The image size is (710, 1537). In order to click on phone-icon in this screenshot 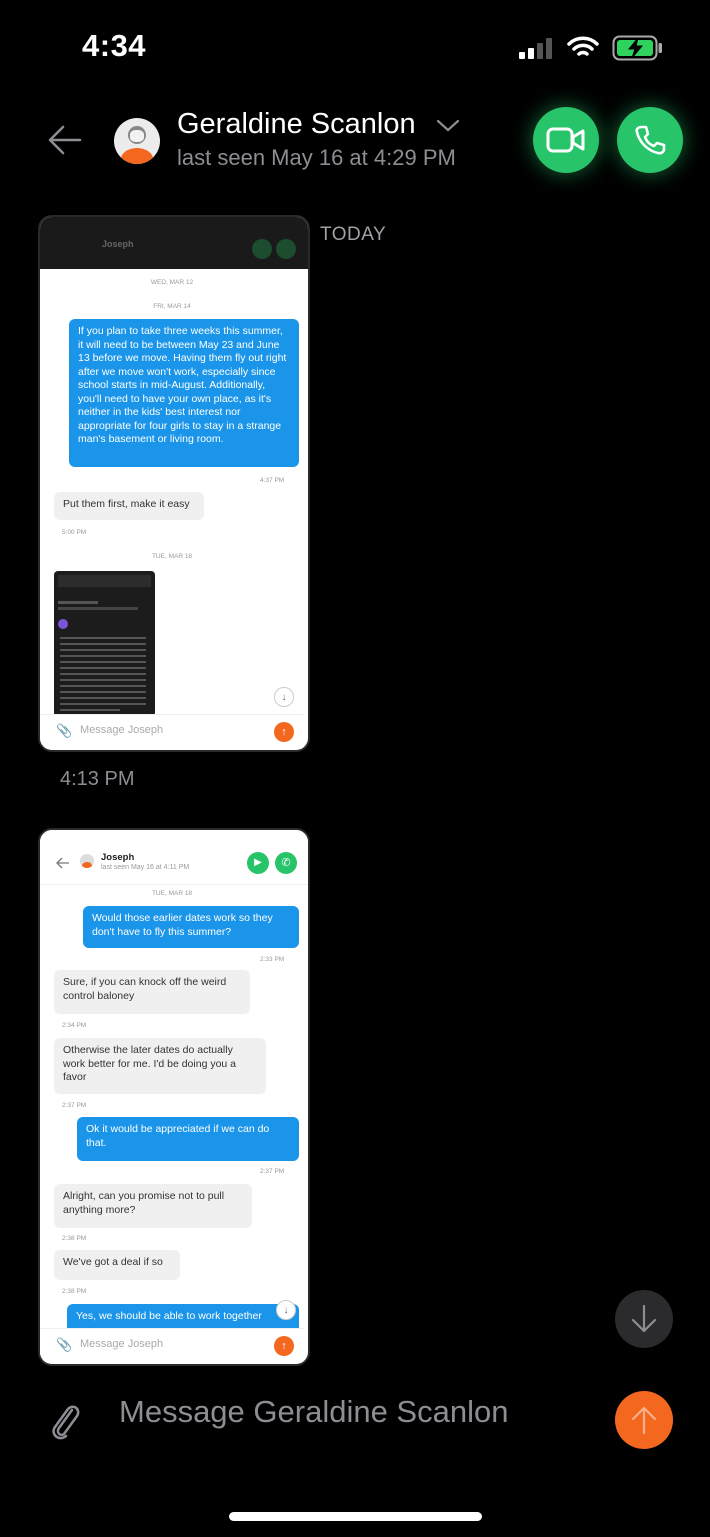, I will do `click(650, 140)`.